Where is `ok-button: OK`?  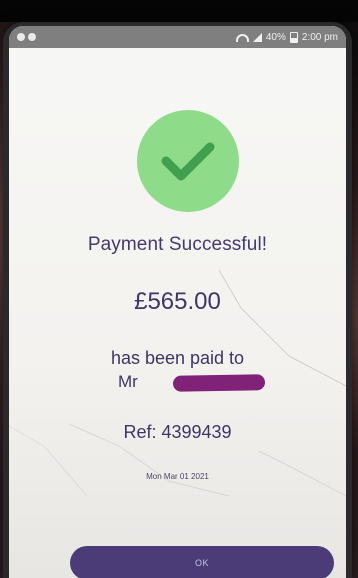 ok-button: OK is located at coordinates (202, 562).